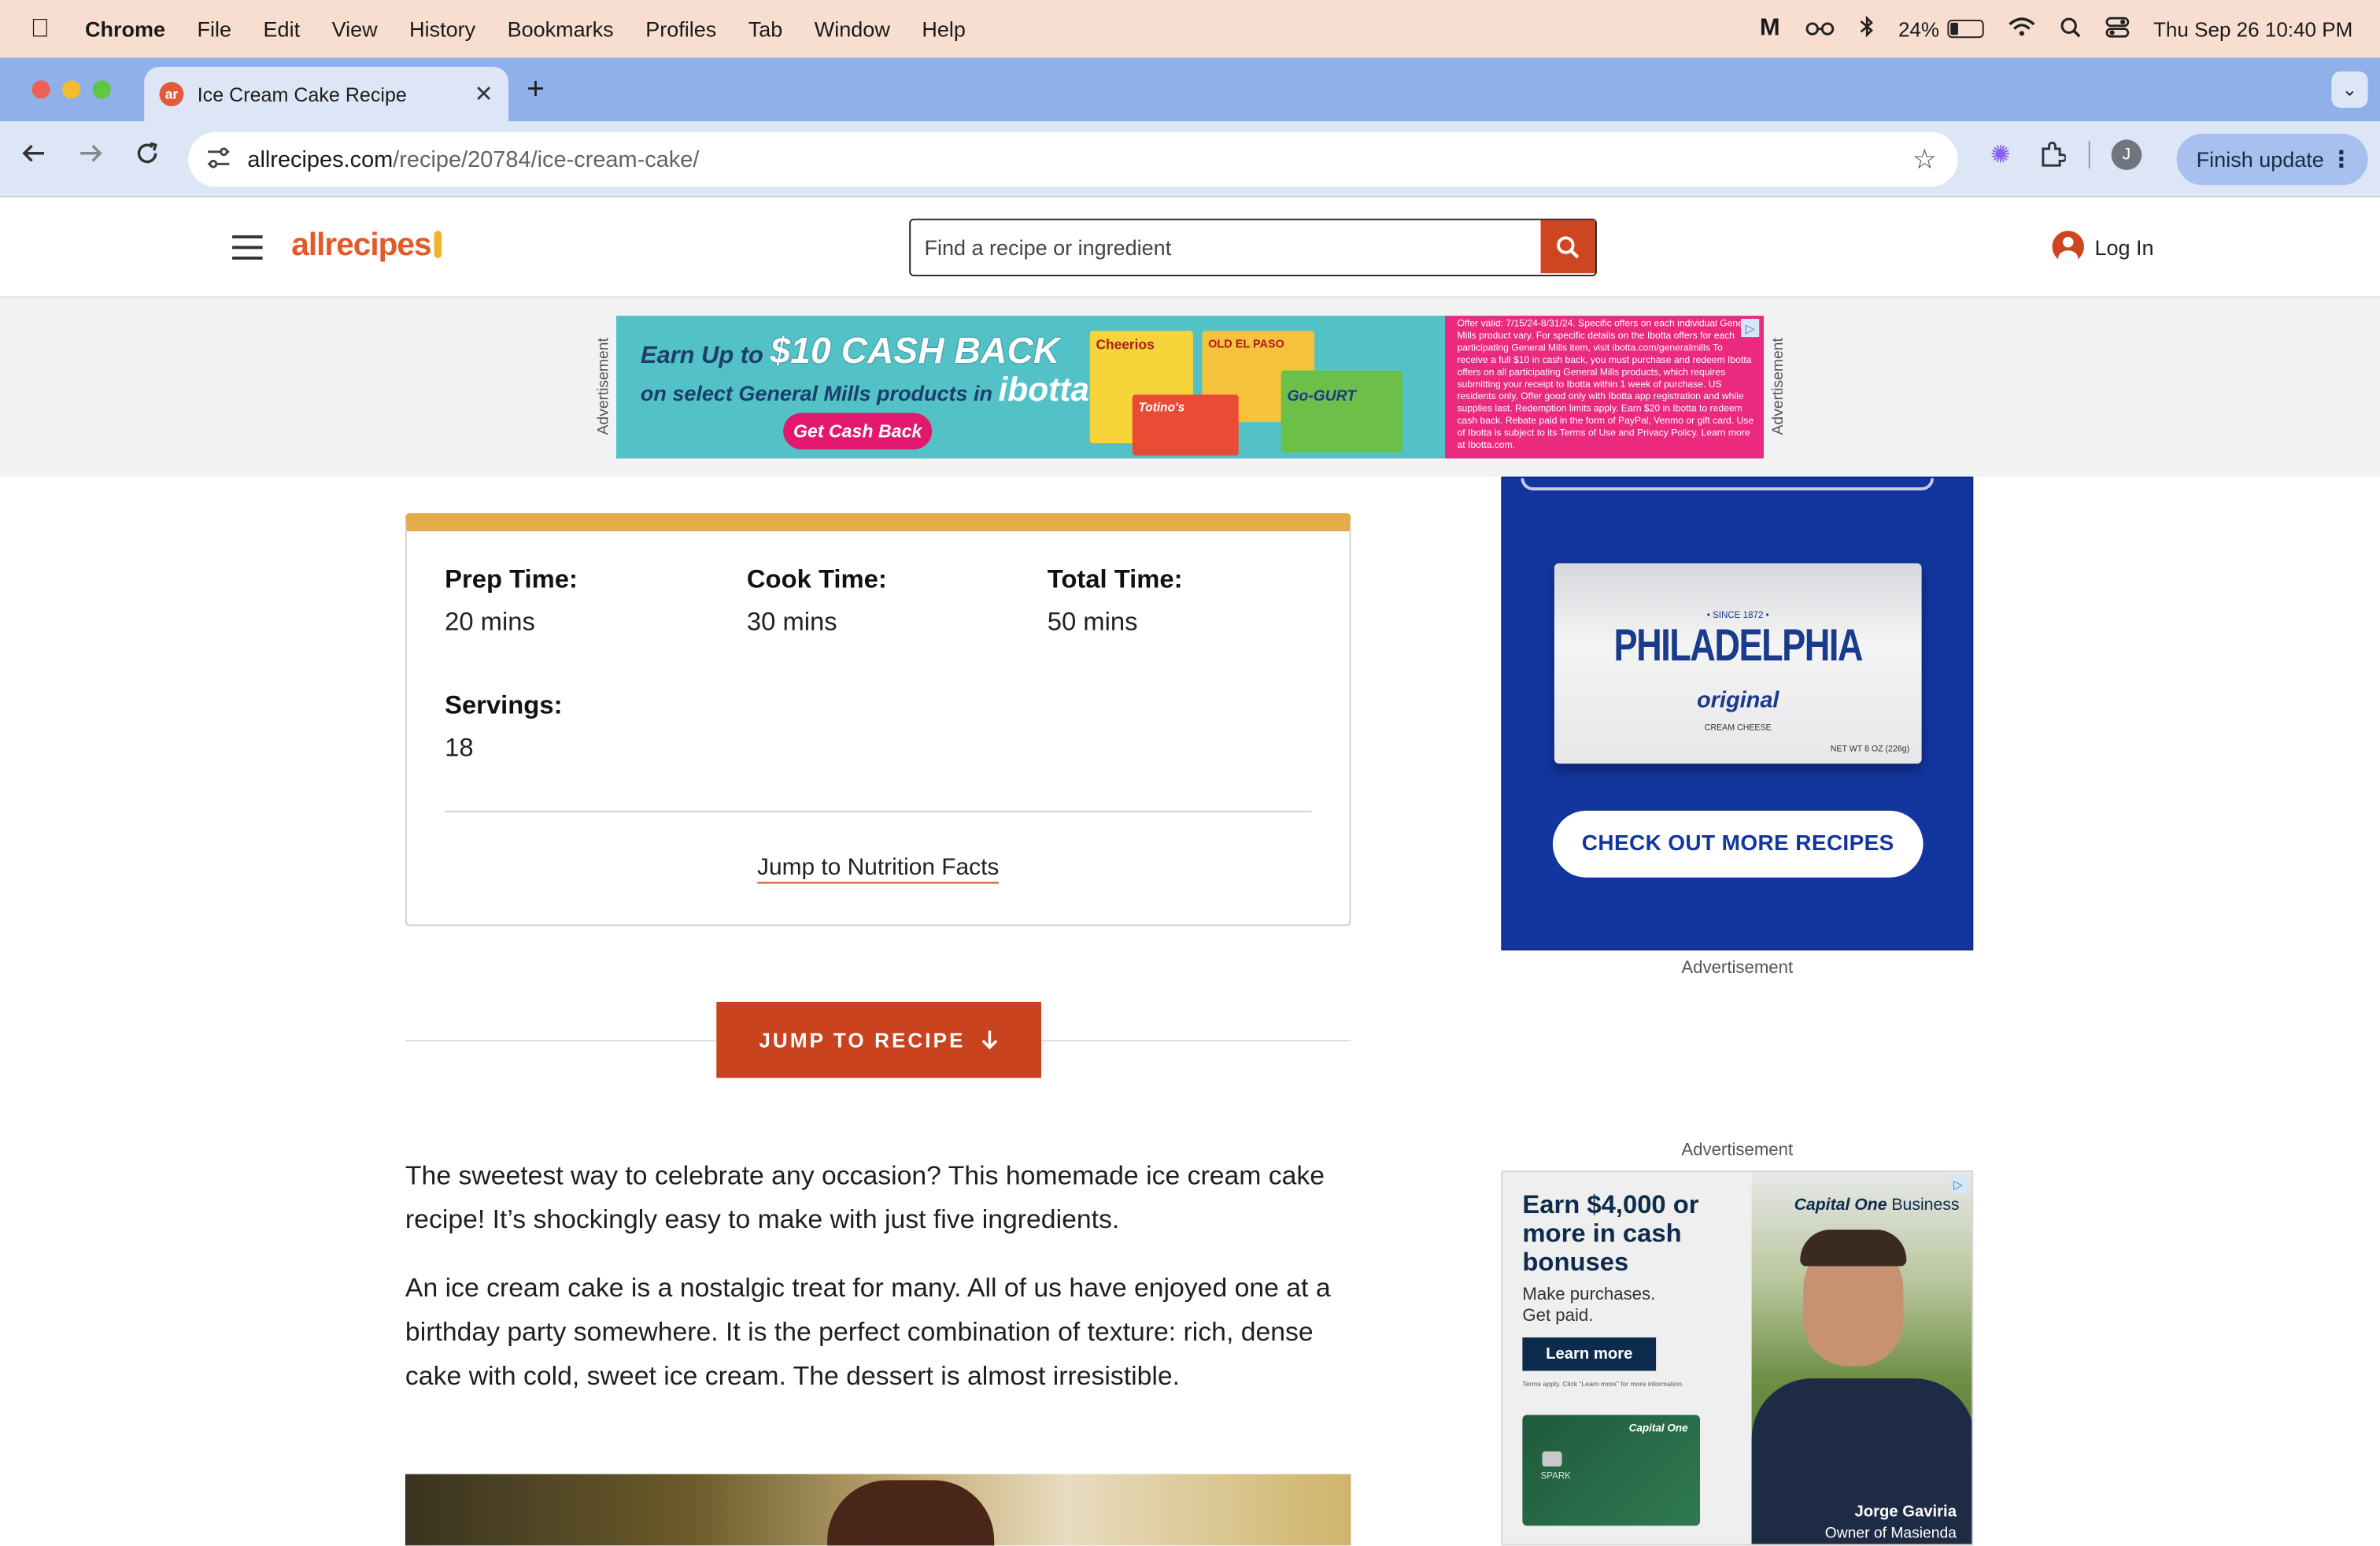 Image resolution: width=2380 pixels, height=1546 pixels. Describe the element at coordinates (944, 29) in the screenshot. I see `menu-help: Help` at that location.